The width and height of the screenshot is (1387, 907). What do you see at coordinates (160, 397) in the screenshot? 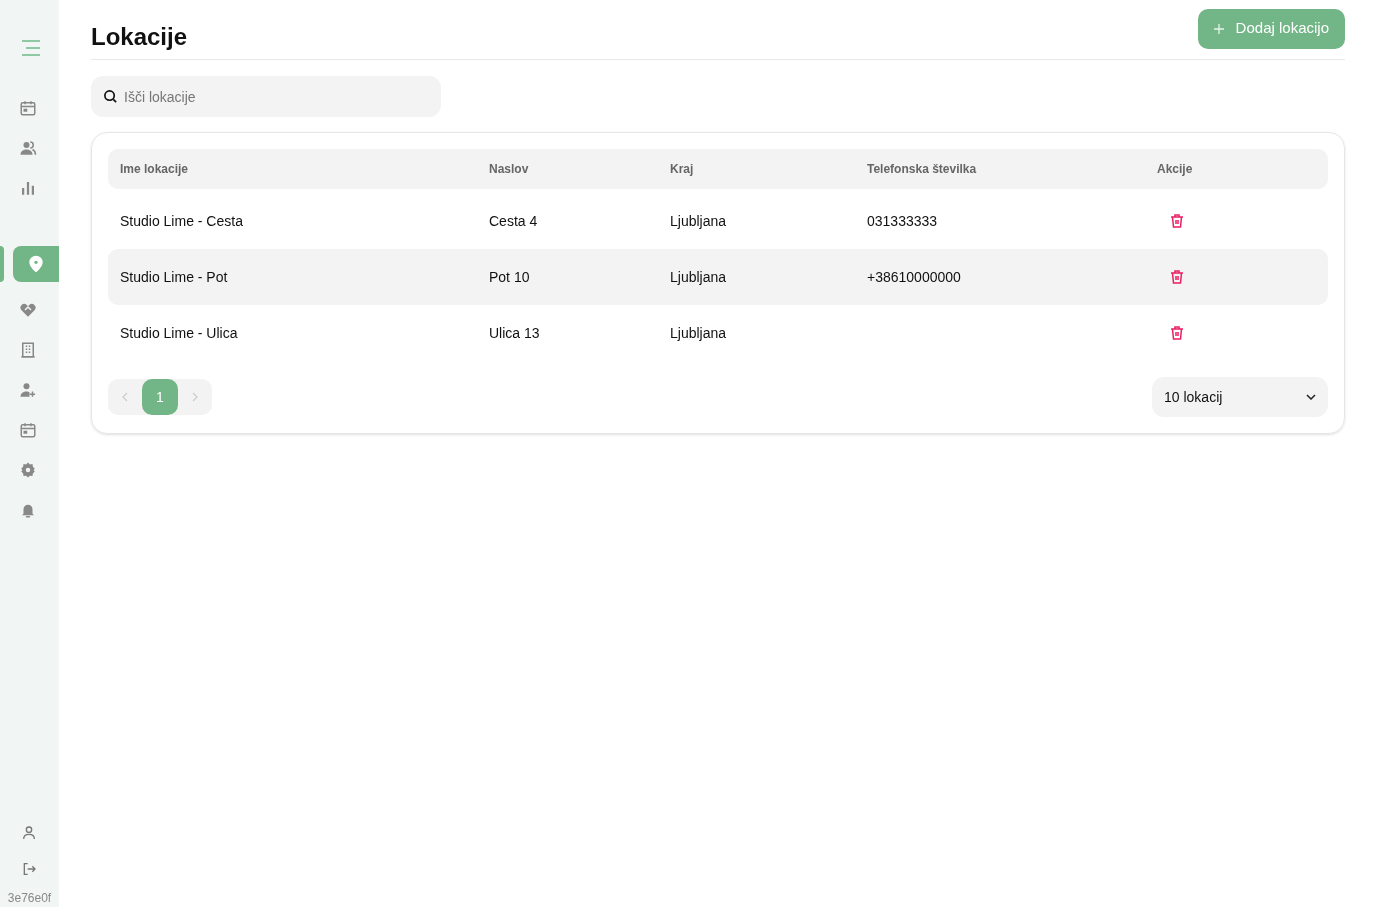
I see `page-button: 1` at bounding box center [160, 397].